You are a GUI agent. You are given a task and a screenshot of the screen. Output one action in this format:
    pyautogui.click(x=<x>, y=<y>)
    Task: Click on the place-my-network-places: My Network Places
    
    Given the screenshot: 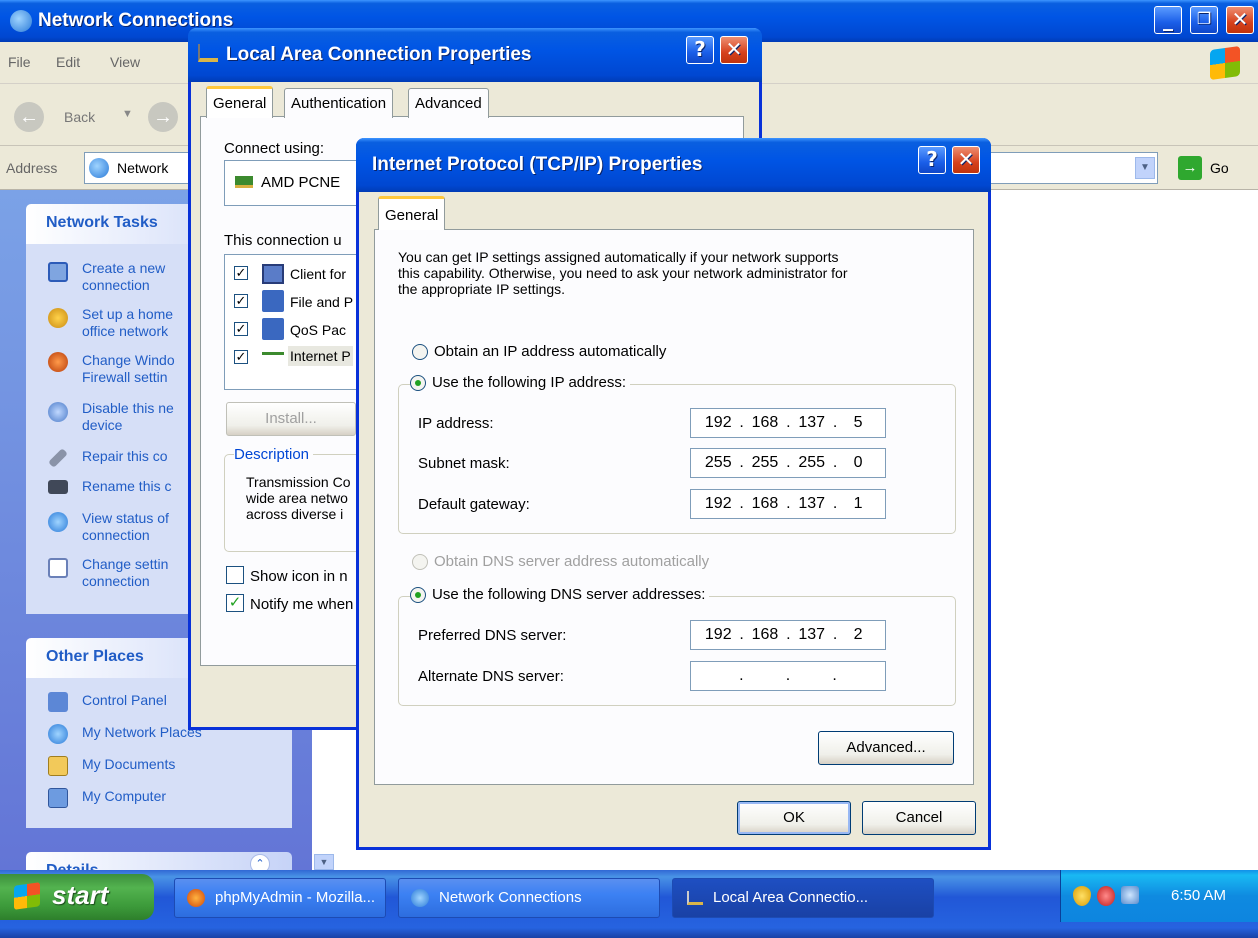 What is the action you would take?
    pyautogui.click(x=142, y=732)
    